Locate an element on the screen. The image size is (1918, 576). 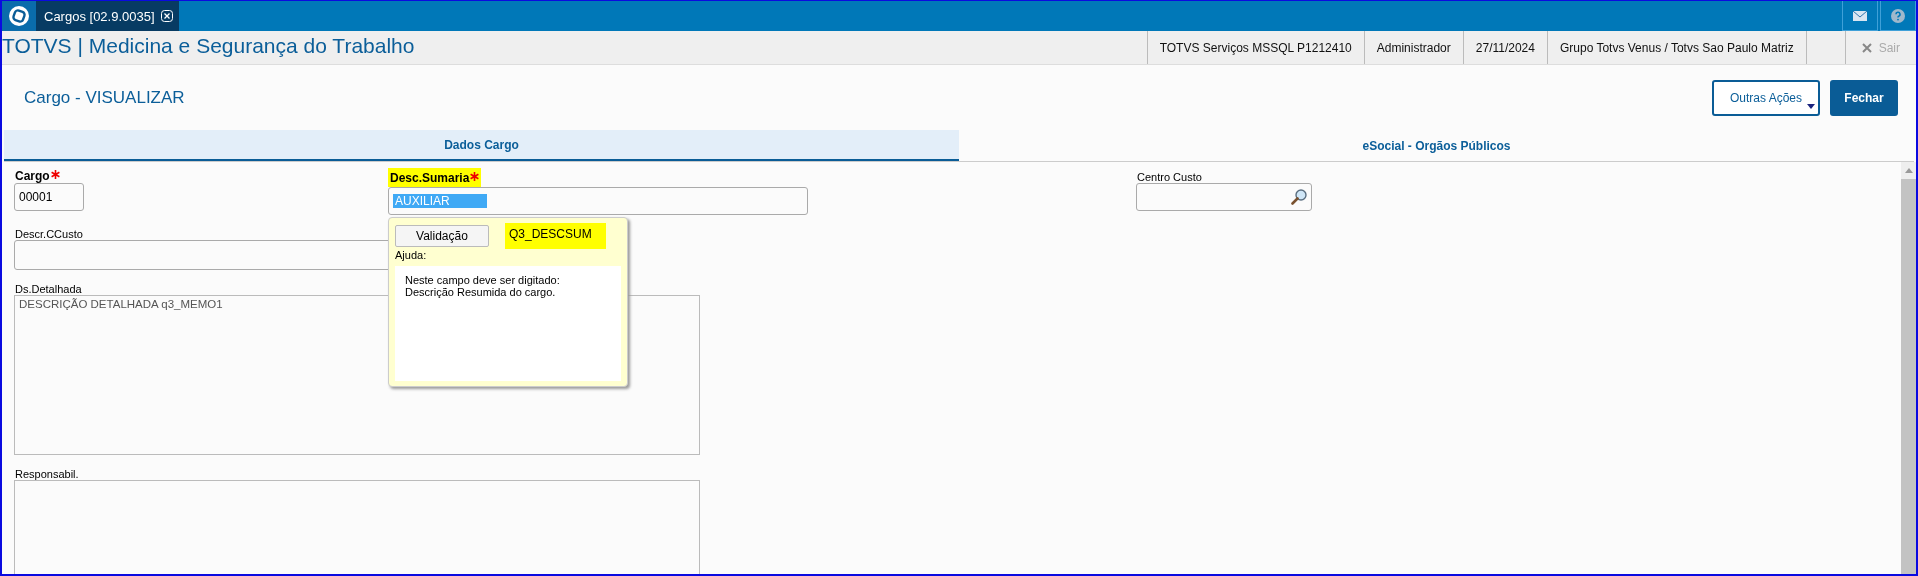
info-cell: Grupo Totvs Venus / Totvs Sao Paulo Matriz is located at coordinates (1676, 47).